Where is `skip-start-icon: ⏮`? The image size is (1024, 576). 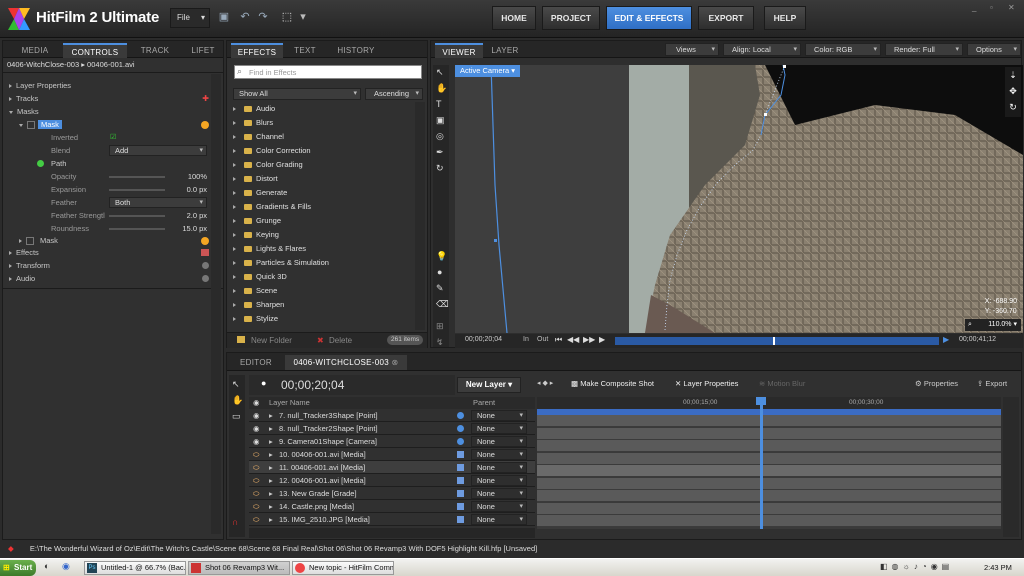 skip-start-icon: ⏮ is located at coordinates (558, 340).